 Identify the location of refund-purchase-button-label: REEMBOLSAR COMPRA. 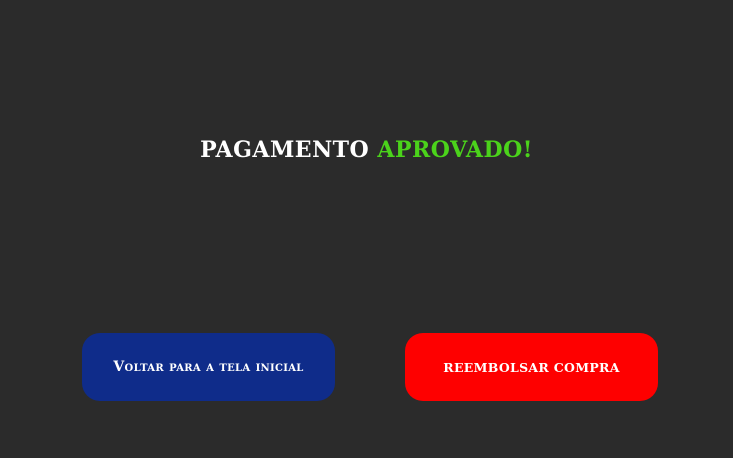
(531, 367).